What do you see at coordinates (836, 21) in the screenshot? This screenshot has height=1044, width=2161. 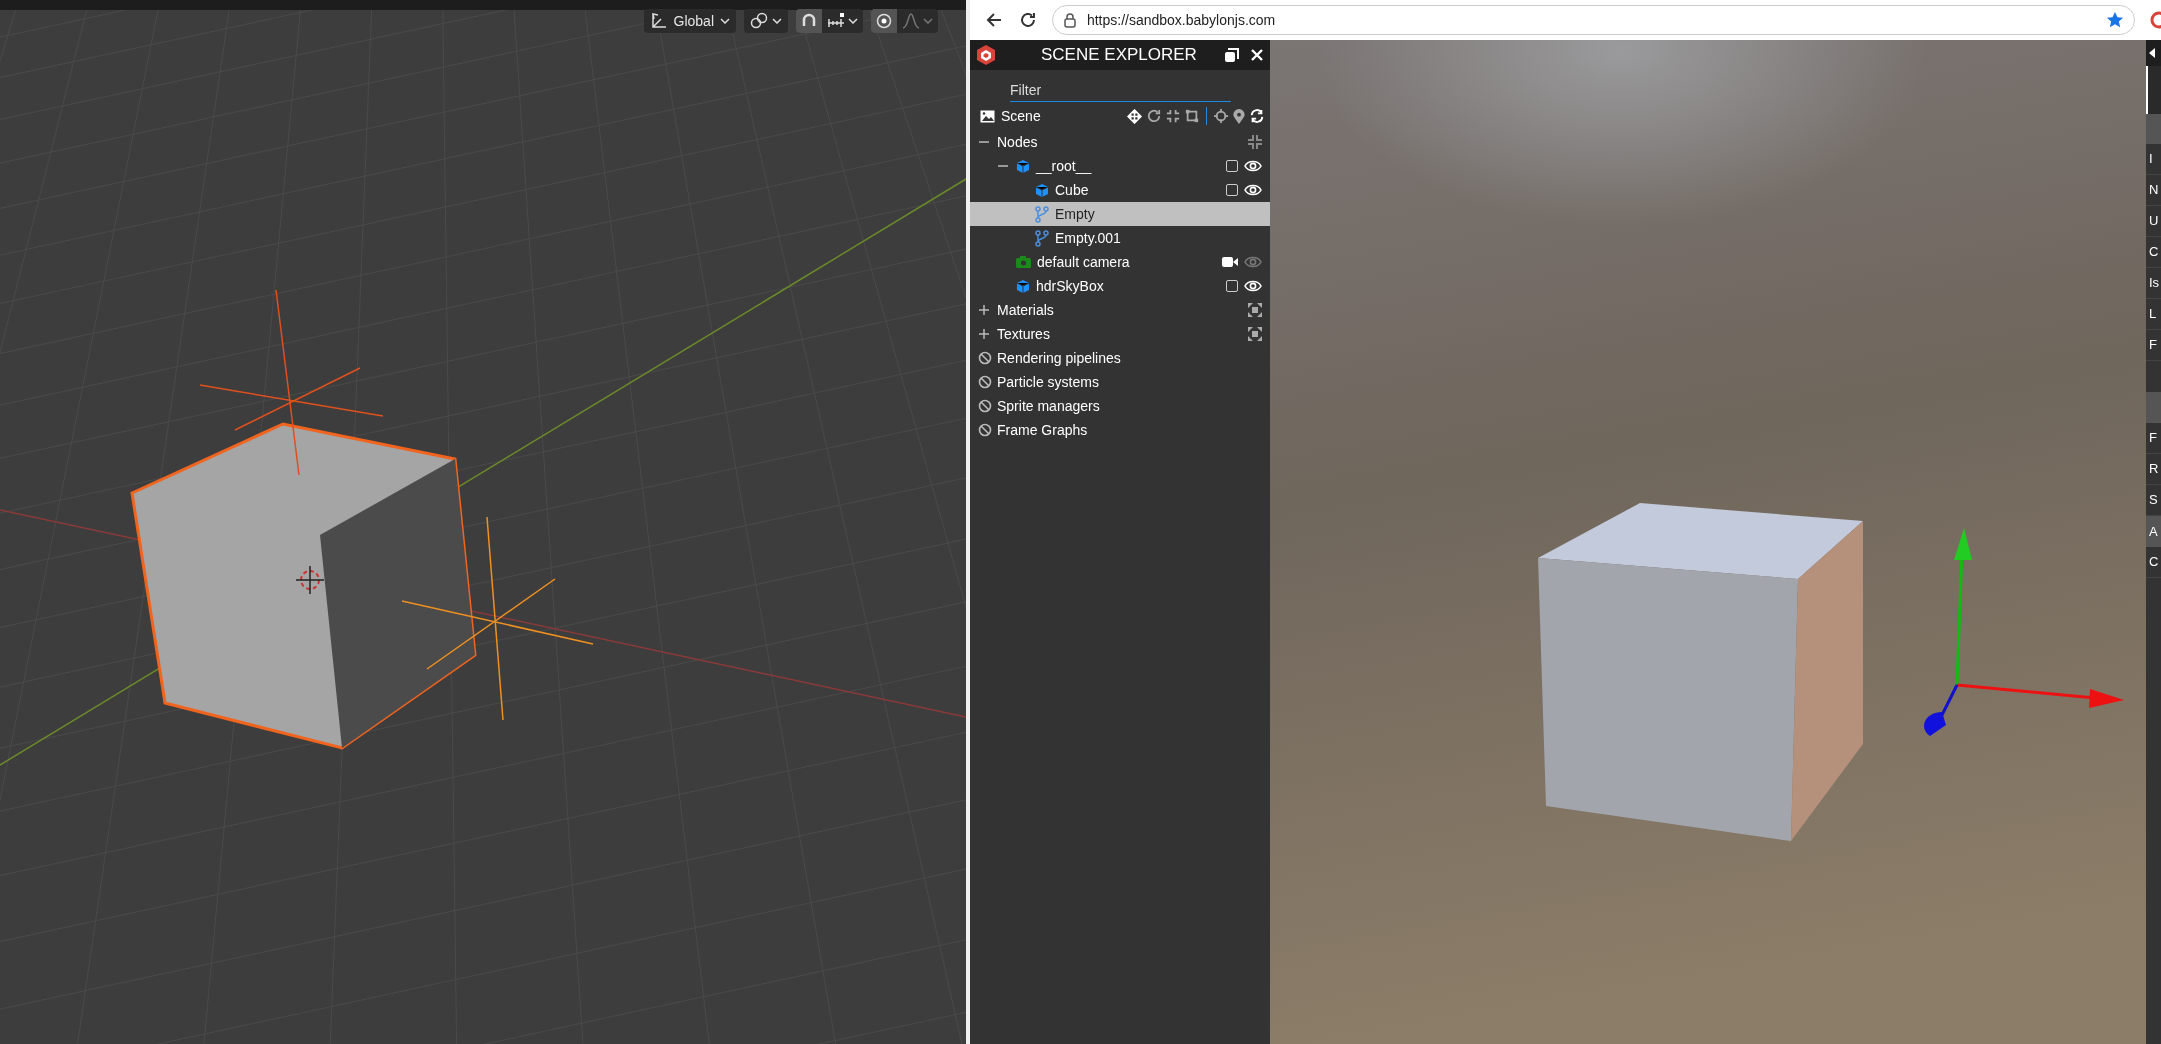 I see `increment-icon` at bounding box center [836, 21].